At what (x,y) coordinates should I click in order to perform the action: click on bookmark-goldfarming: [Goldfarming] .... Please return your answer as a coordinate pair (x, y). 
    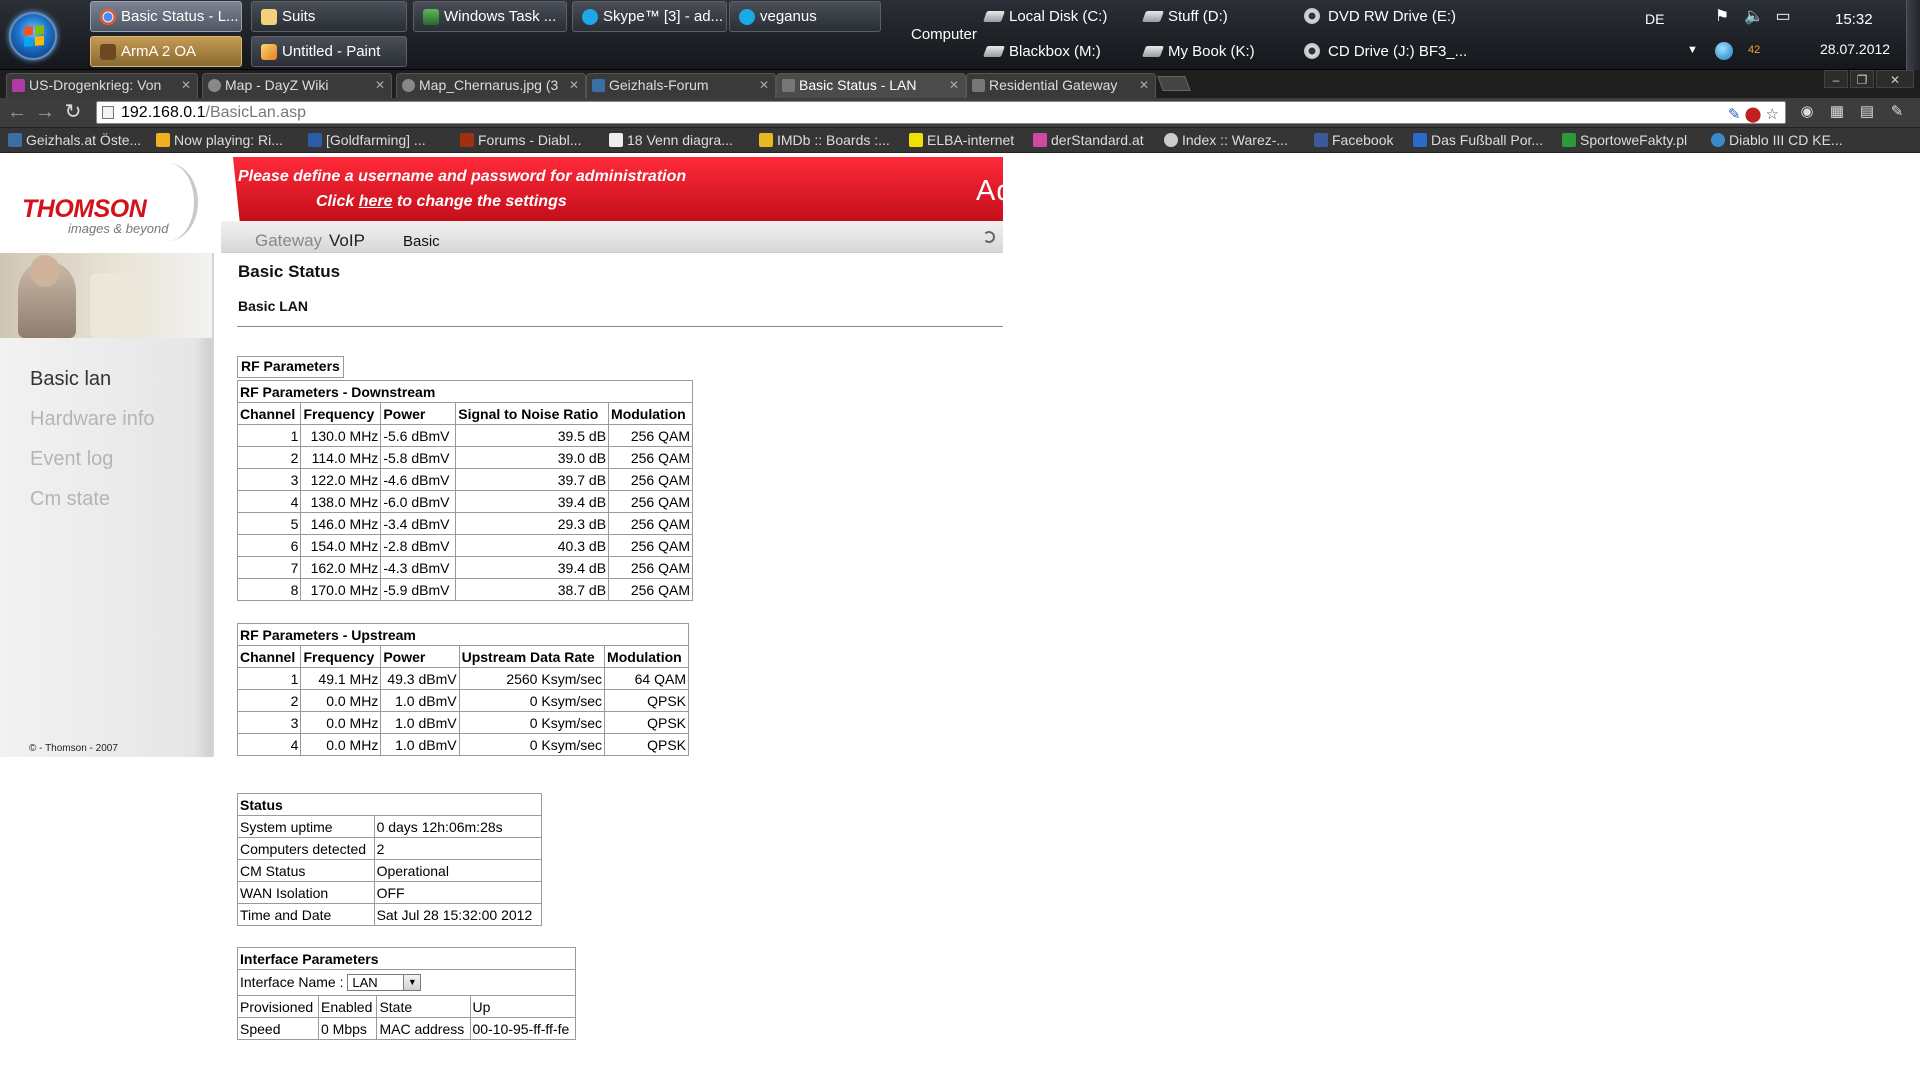
    Looking at the image, I should click on (367, 140).